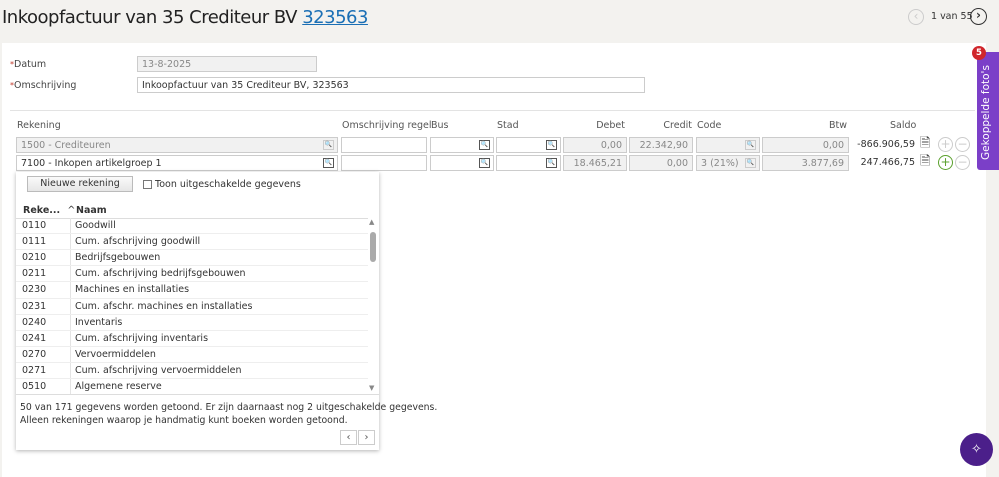 This screenshot has height=477, width=999. Describe the element at coordinates (805, 163) in the screenshot. I see `btw-field: 3.877,69` at that location.